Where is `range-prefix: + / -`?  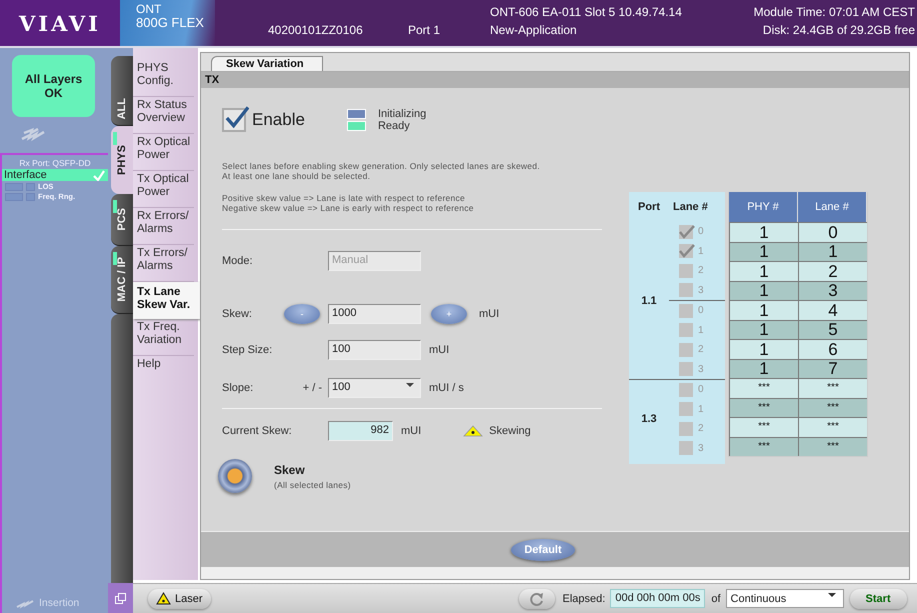 range-prefix: + / - is located at coordinates (312, 388).